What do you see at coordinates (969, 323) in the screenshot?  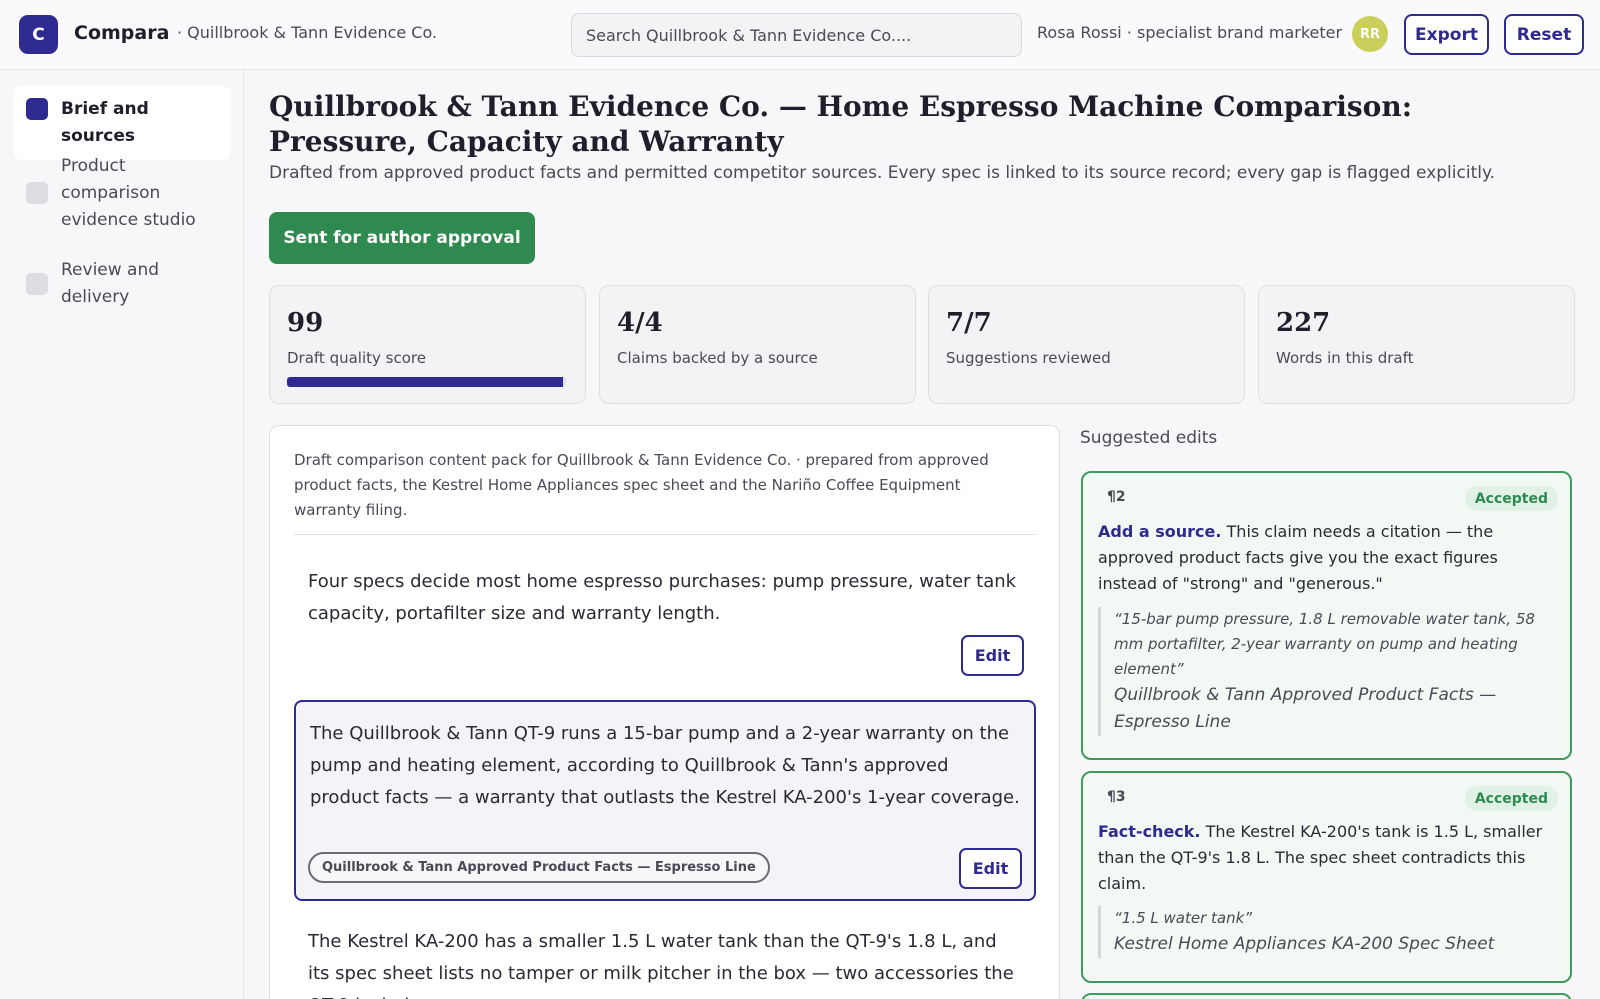 I see `stat-value: 7/7` at bounding box center [969, 323].